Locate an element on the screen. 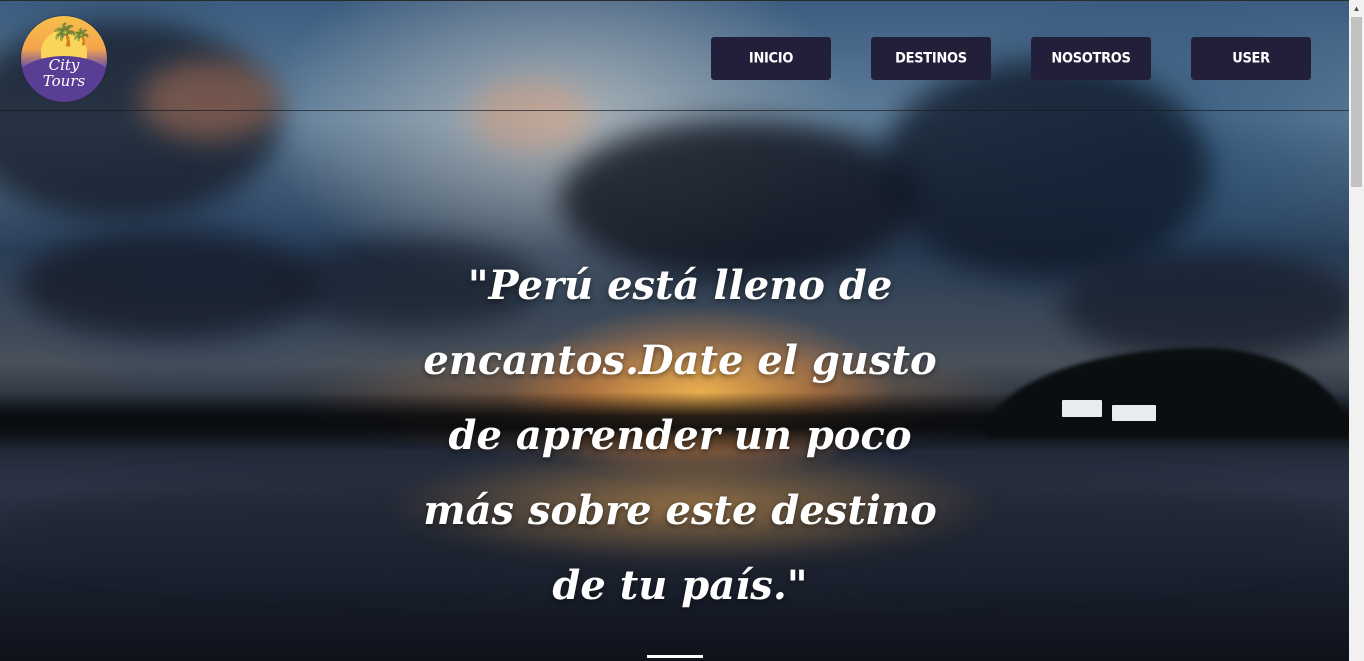  nav-nosotros-button: NOSOTROS is located at coordinates (1091, 58).